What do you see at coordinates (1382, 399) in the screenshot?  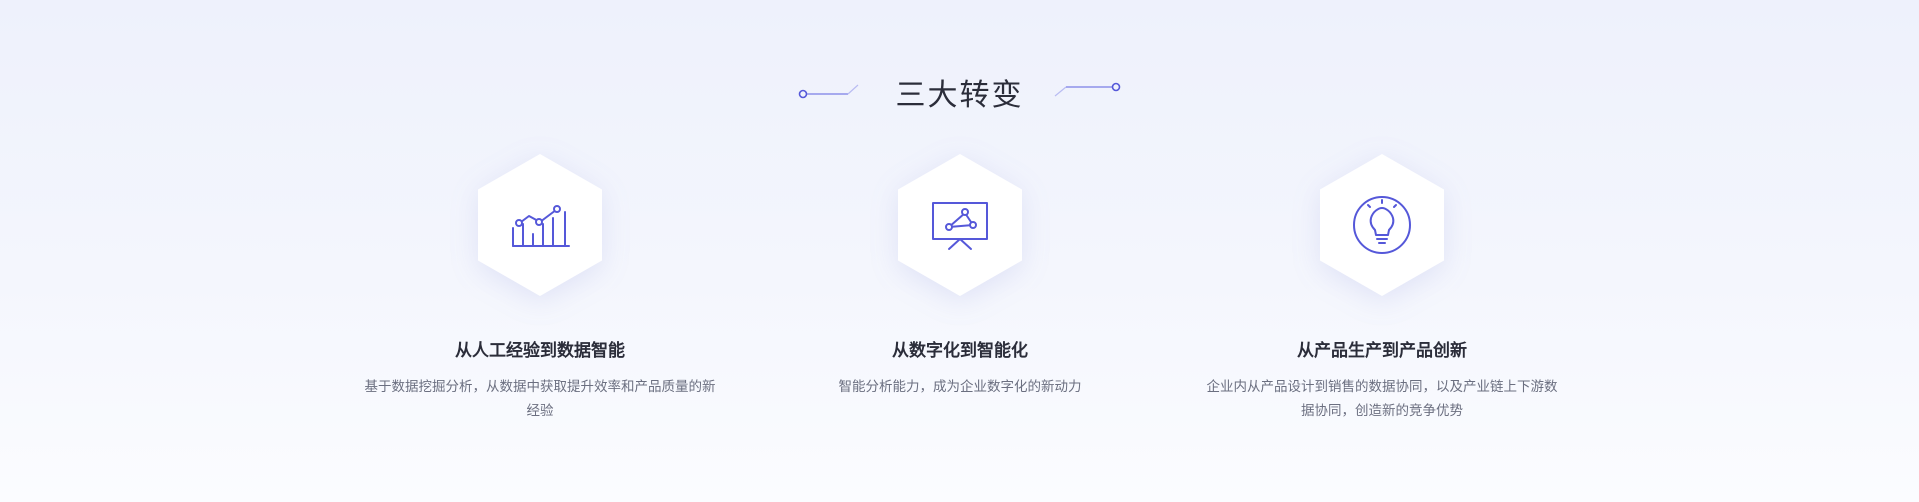 I see `card-description: 企业内从产品设计到销售的数据协同，以及产业链上下游数据协同，创造新的竞争优势` at bounding box center [1382, 399].